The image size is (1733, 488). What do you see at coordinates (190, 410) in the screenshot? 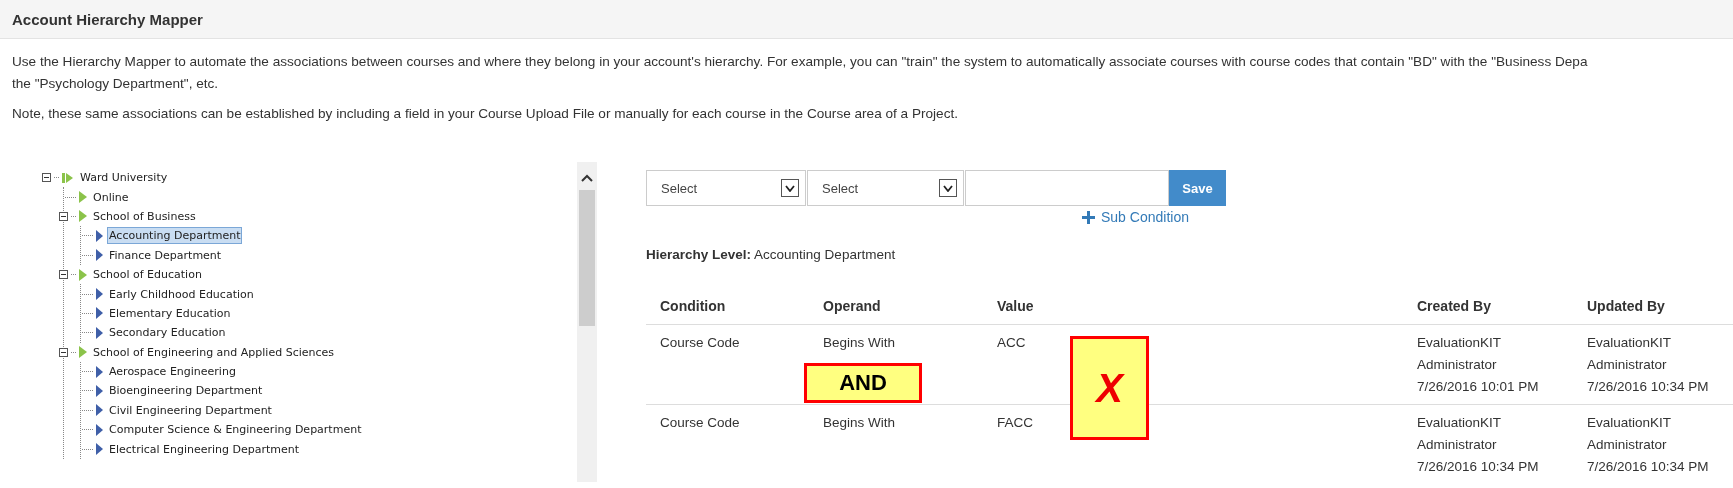
I see `tree-item: Civil Engineering Department` at bounding box center [190, 410].